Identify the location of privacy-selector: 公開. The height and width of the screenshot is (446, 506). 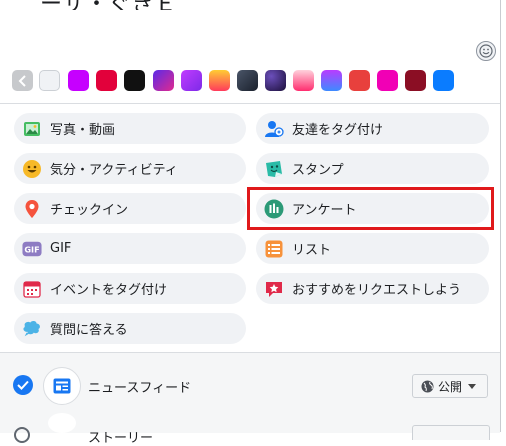
(450, 386).